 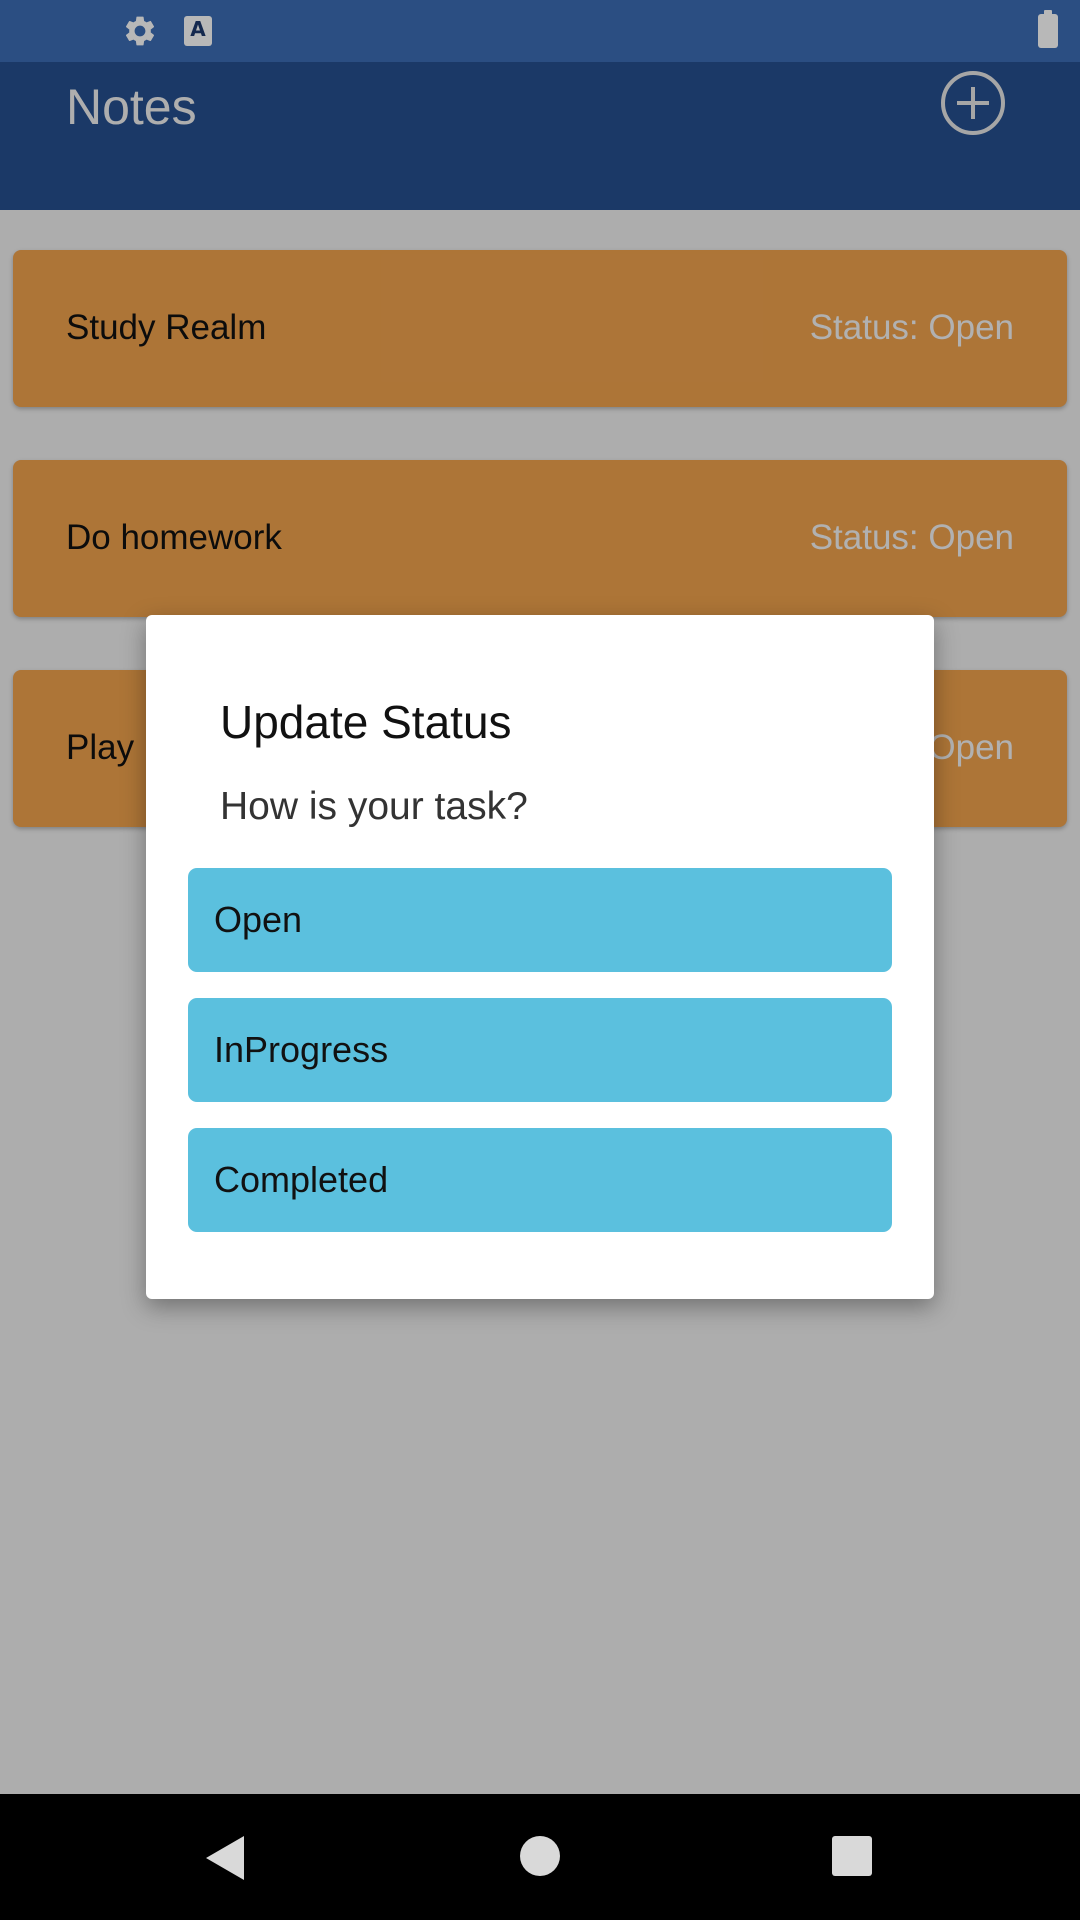 I want to click on navigation-bar, so click(x=540, y=1857).